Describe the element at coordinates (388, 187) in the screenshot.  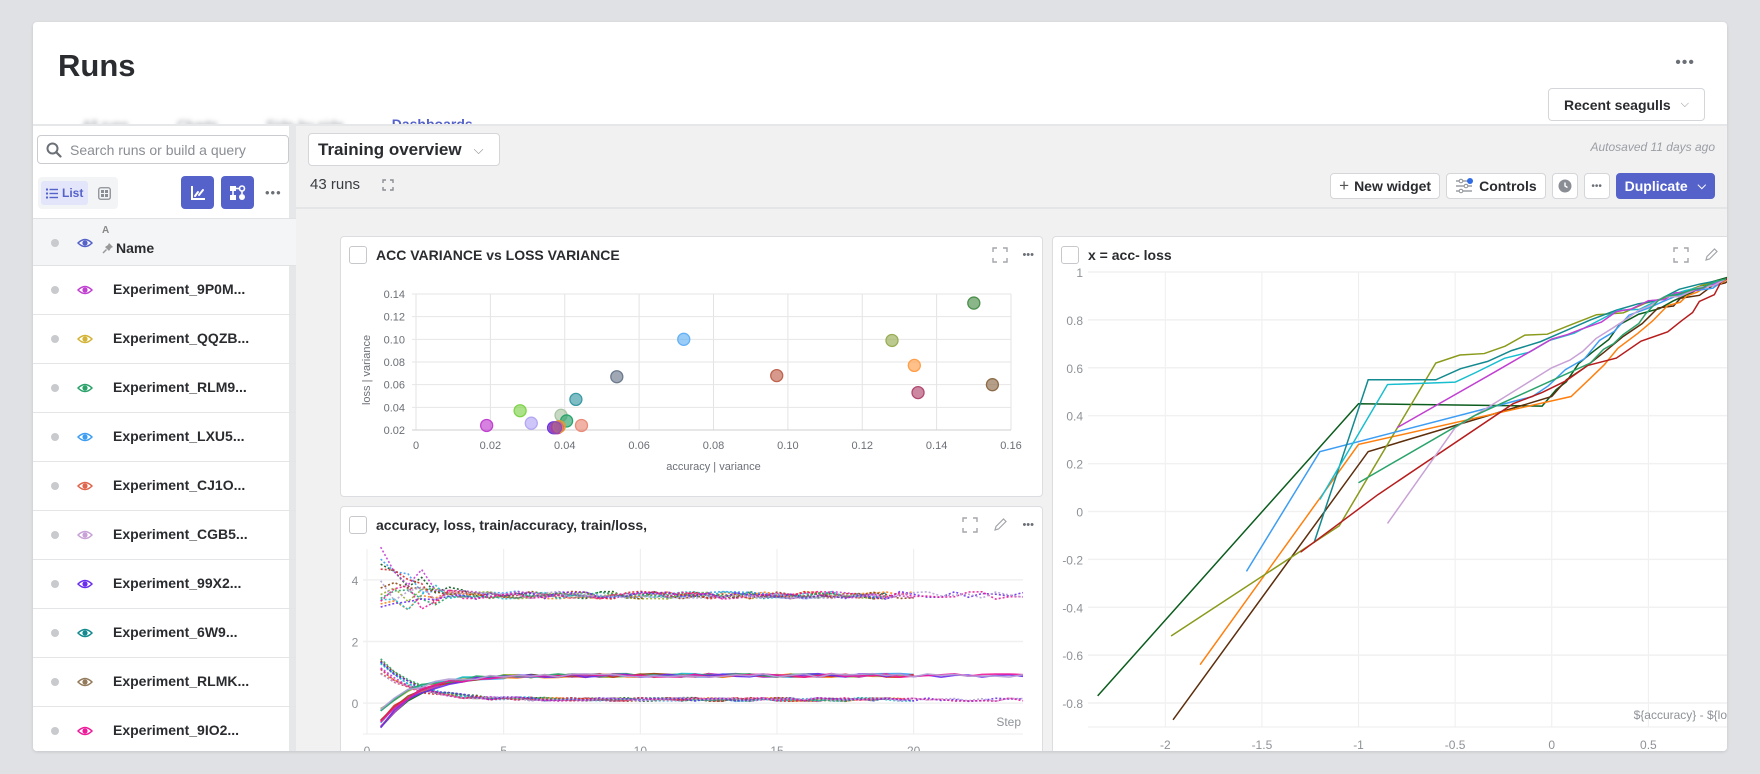
I see `expand-icon` at that location.